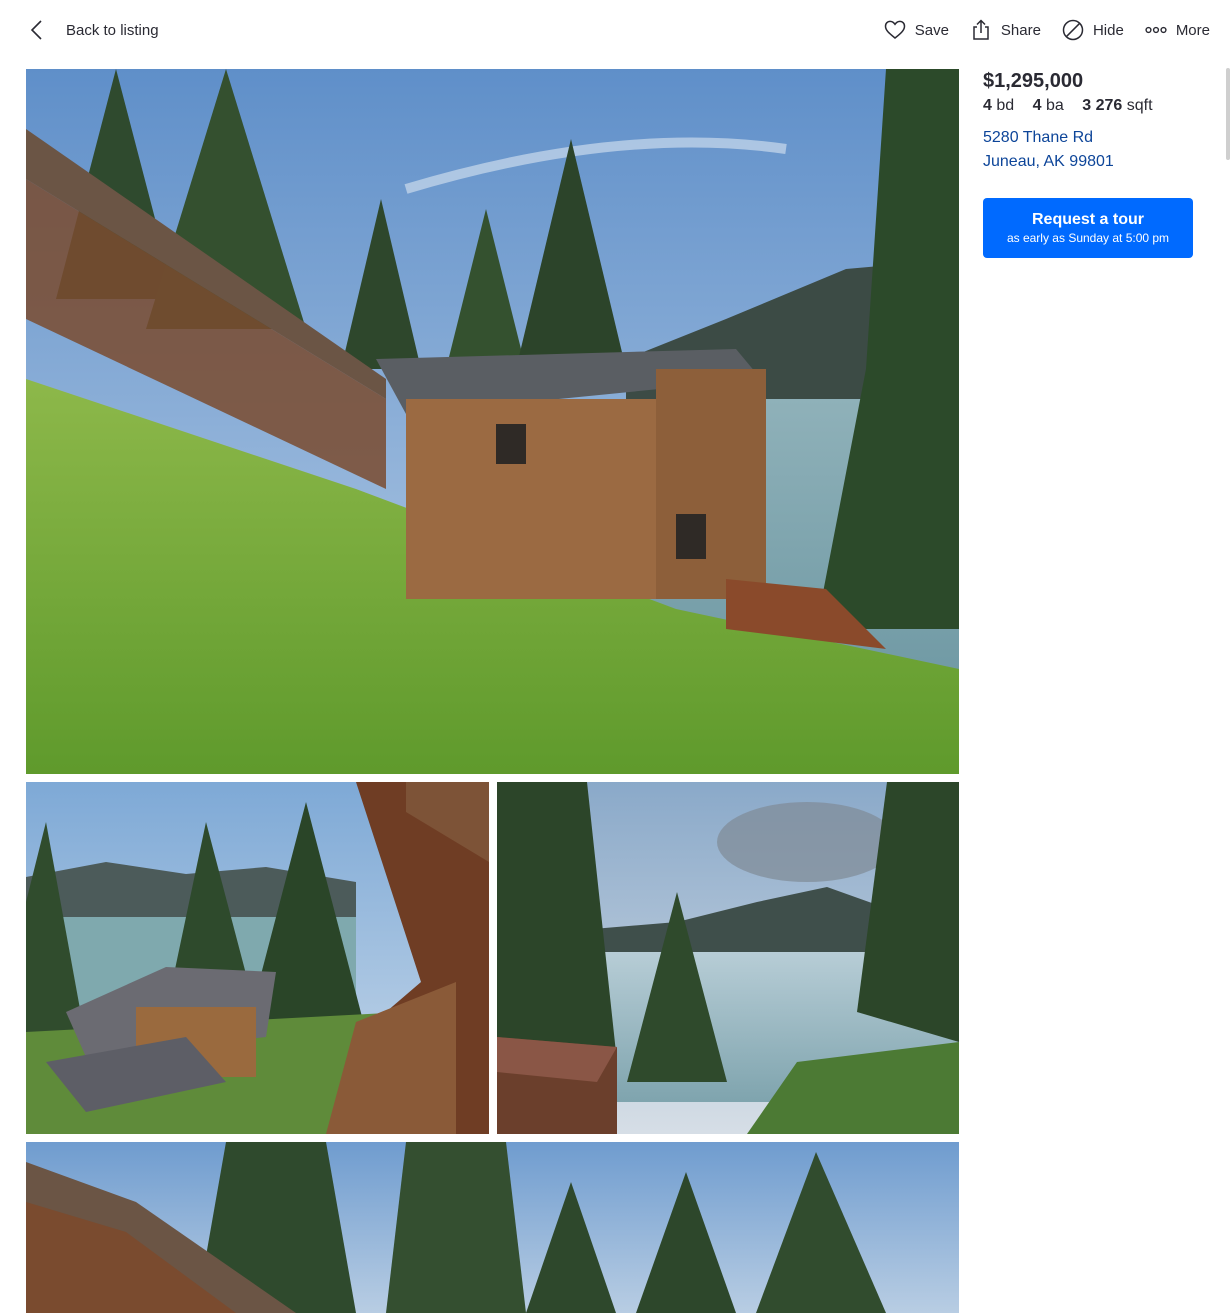  Describe the element at coordinates (1020, 30) in the screenshot. I see `share-label: Share` at that location.